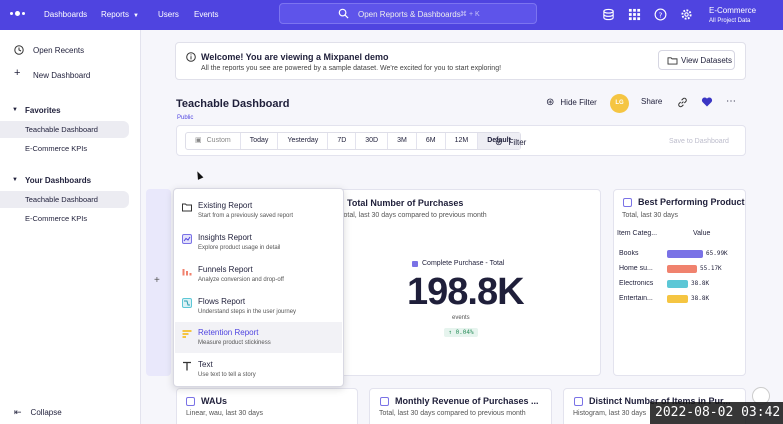 This screenshot has width=783, height=424. I want to click on calendar-icon: ▣, so click(198, 140).